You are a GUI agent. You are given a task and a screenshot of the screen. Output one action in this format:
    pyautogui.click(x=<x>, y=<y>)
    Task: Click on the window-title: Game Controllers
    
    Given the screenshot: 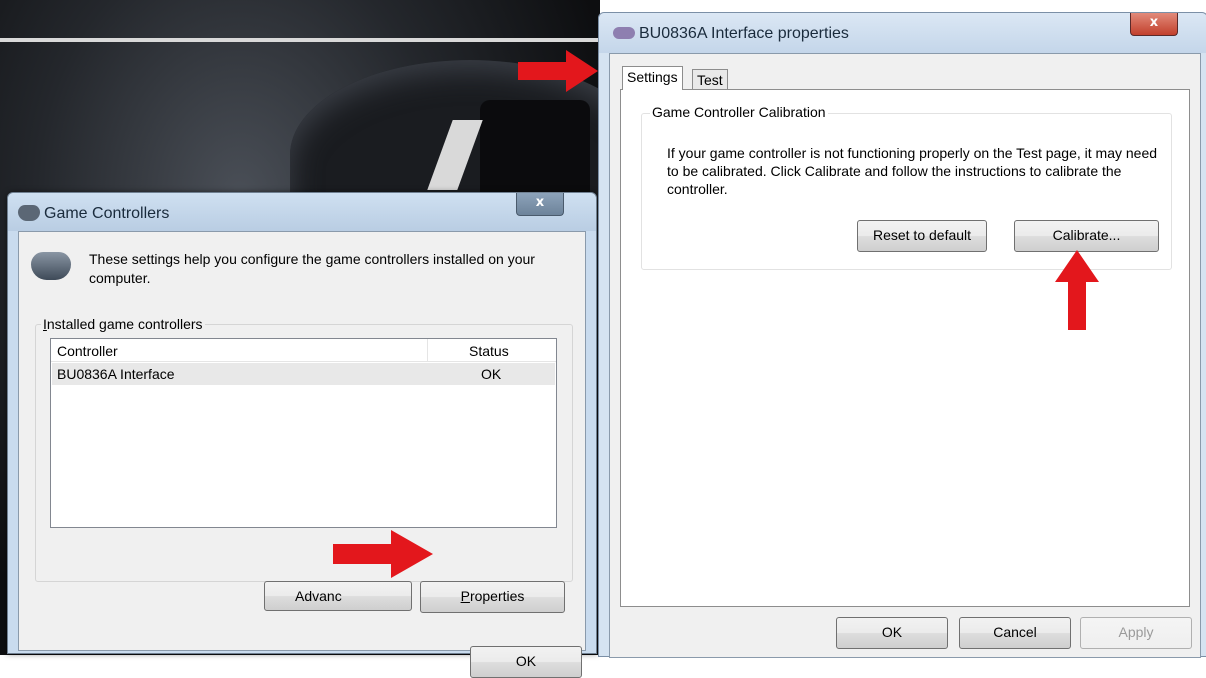 What is the action you would take?
    pyautogui.click(x=107, y=213)
    